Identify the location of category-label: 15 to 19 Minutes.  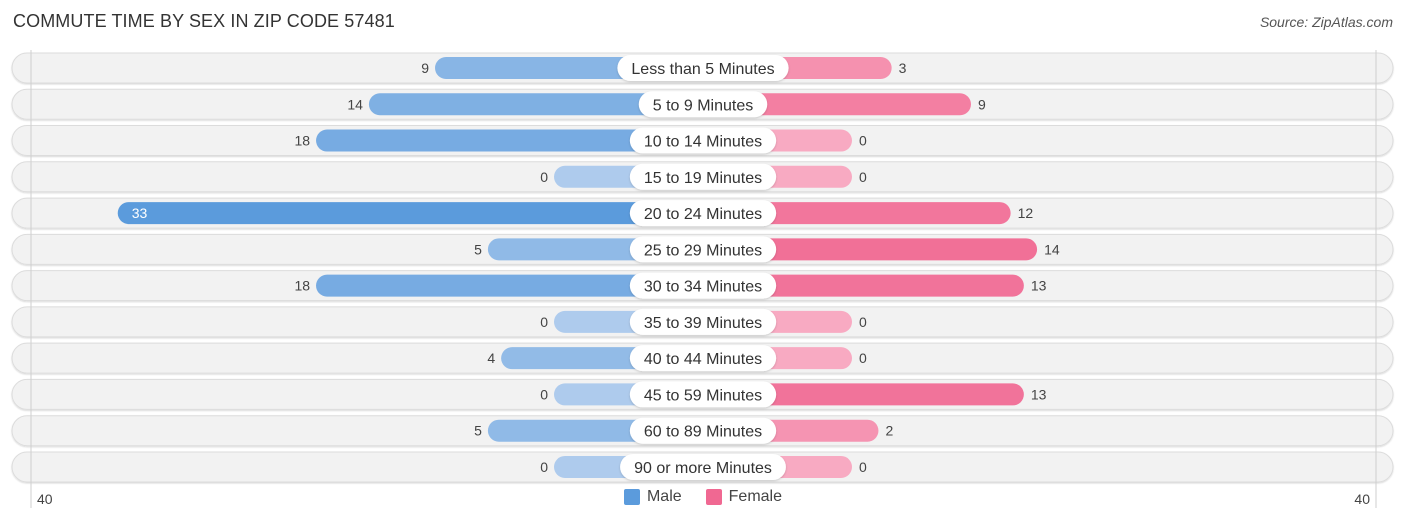
(703, 178).